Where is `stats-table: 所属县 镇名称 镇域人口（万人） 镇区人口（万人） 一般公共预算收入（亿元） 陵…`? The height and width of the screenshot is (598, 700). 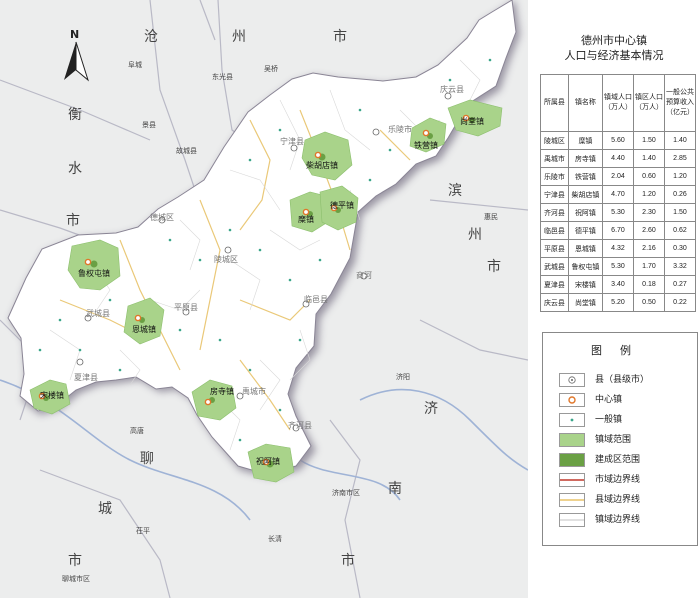
stats-table: 所属县 镇名称 镇域人口（万人） 镇区人口（万人） 一般公共预算收入（亿元） 陵… is located at coordinates (618, 193).